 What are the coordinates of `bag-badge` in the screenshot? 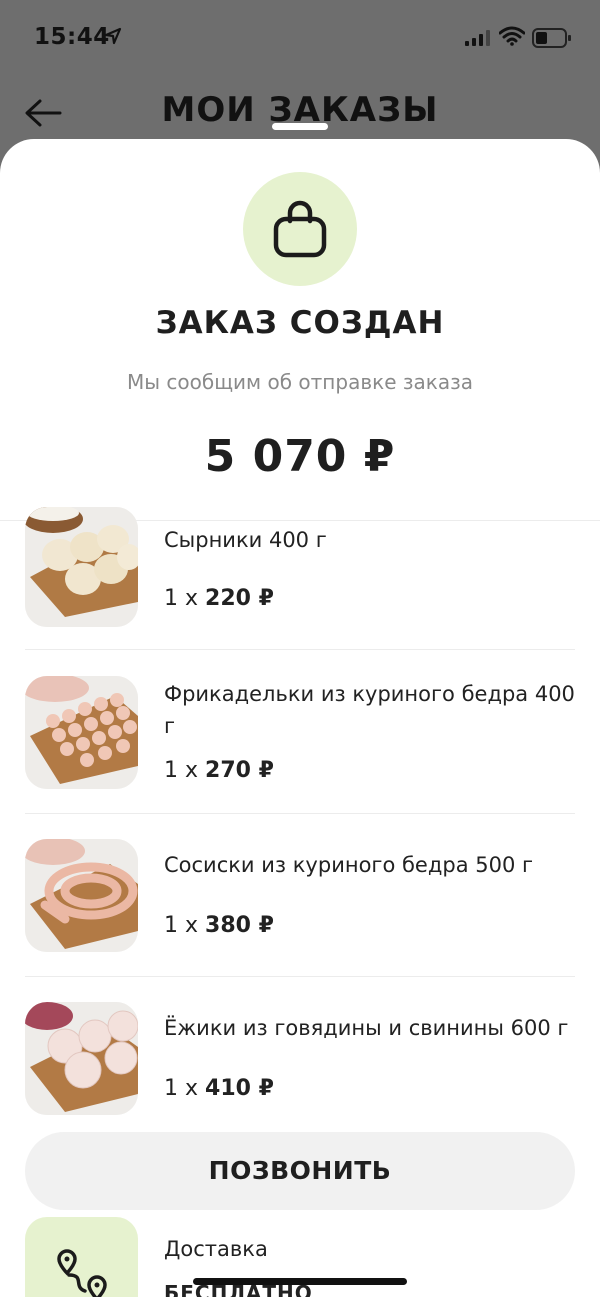 It's located at (300, 229).